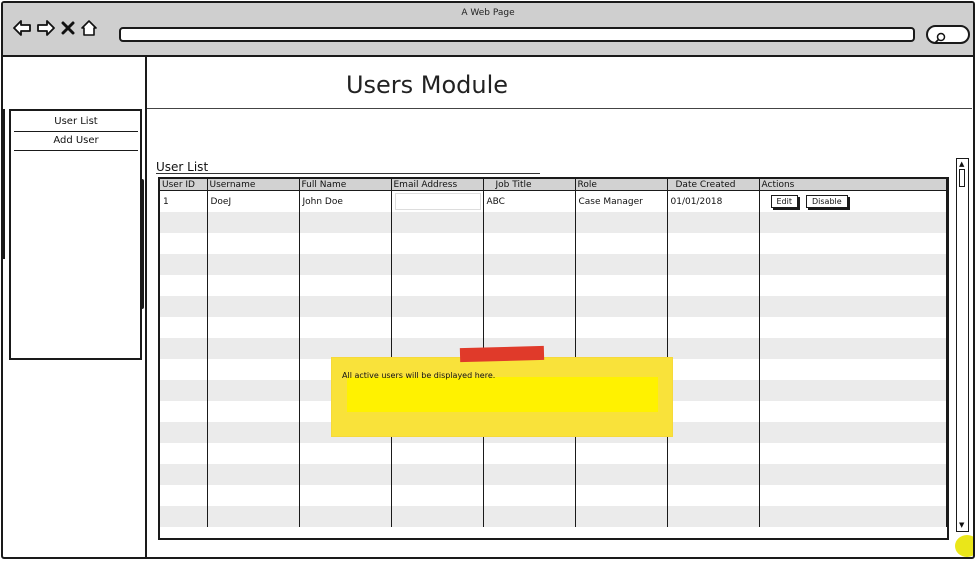 This screenshot has height=563, width=980. What do you see at coordinates (502, 354) in the screenshot?
I see `sticky-tape` at bounding box center [502, 354].